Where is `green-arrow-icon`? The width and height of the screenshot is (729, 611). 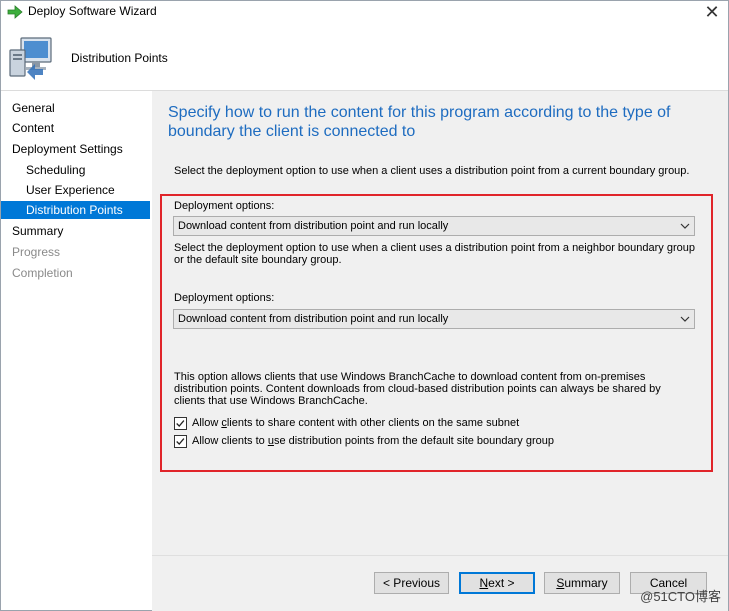
green-arrow-icon is located at coordinates (15, 12).